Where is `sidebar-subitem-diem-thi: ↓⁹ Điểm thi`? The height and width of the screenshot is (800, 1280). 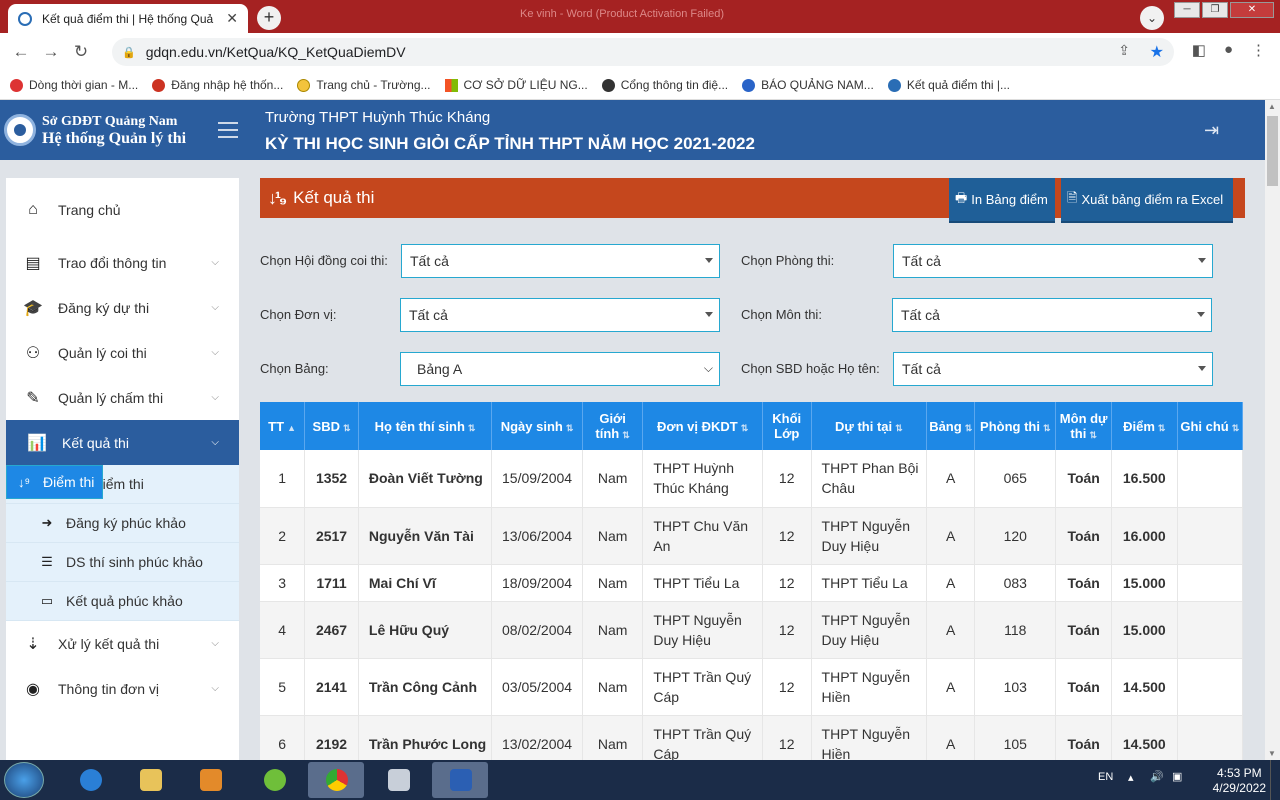 sidebar-subitem-diem-thi: ↓⁹ Điểm thi is located at coordinates (55, 482).